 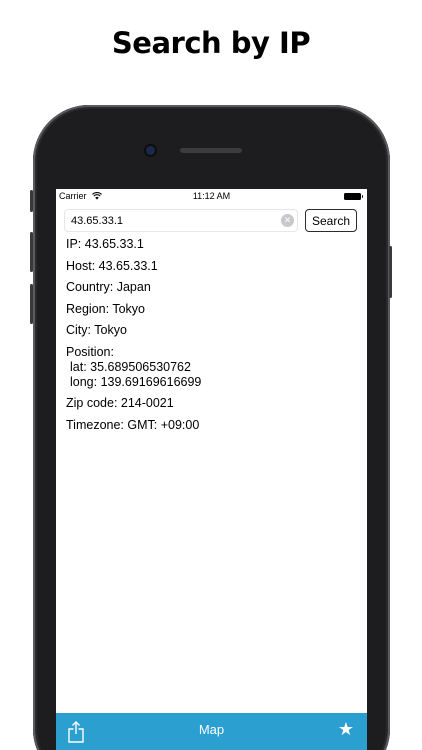 I want to click on volume-down-button, so click(x=31, y=304).